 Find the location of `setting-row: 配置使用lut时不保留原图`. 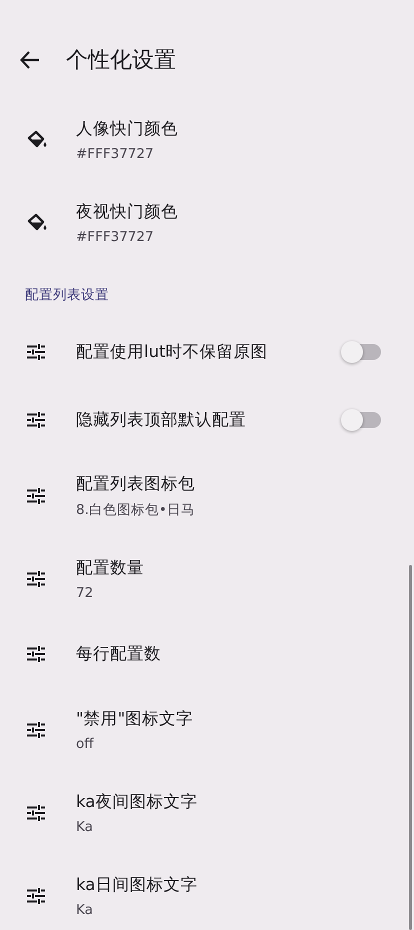

setting-row: 配置使用lut时不保留原图 is located at coordinates (204, 352).